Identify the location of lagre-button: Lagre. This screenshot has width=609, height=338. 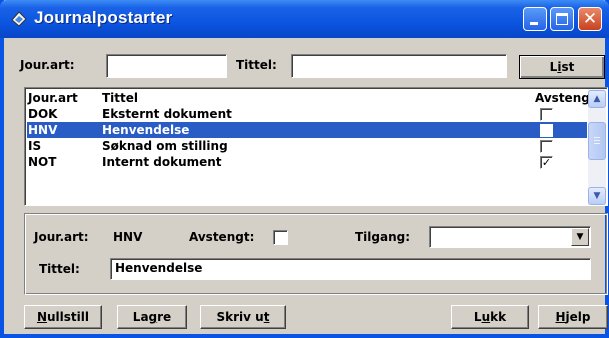
(152, 317).